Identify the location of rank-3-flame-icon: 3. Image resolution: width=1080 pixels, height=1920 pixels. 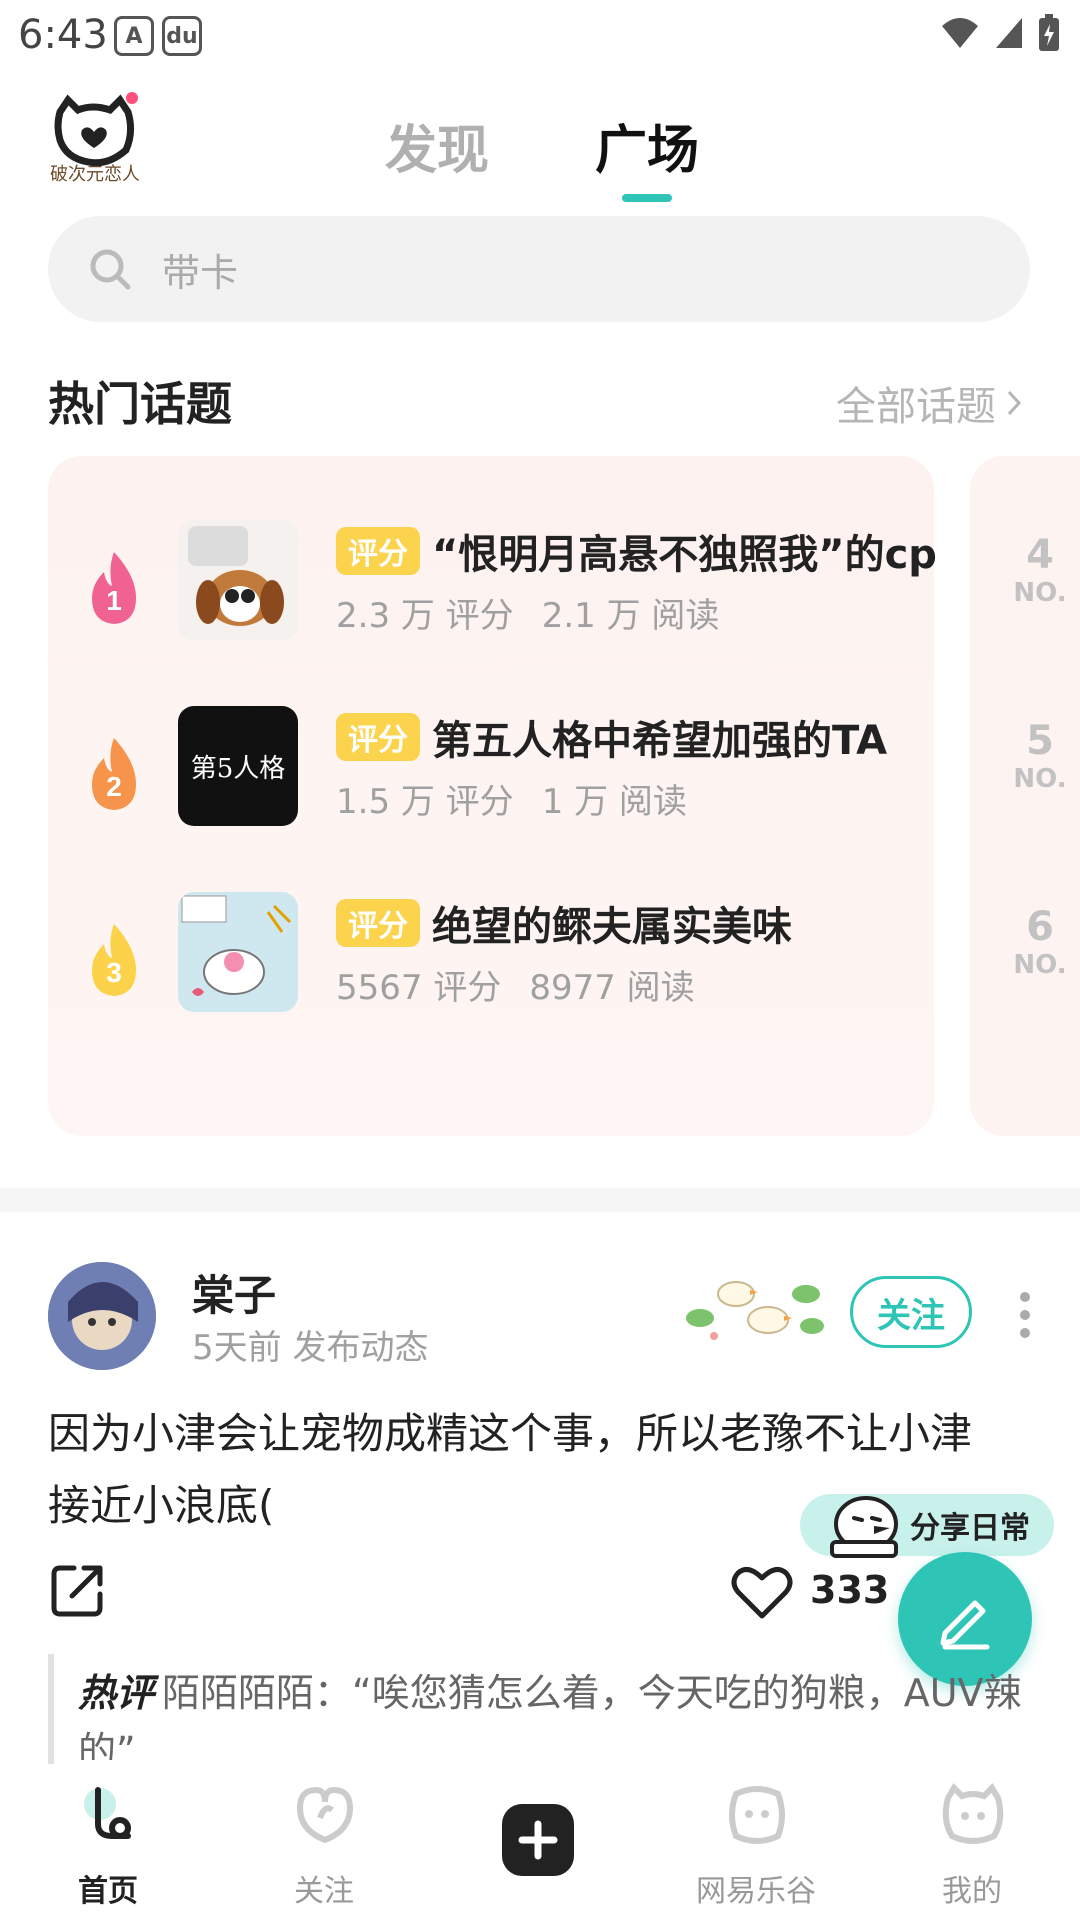
(114, 960).